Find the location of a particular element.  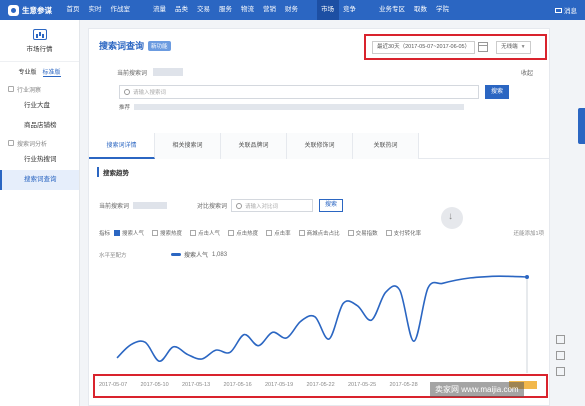

compare-input: 请输入对比词 is located at coordinates (272, 205).